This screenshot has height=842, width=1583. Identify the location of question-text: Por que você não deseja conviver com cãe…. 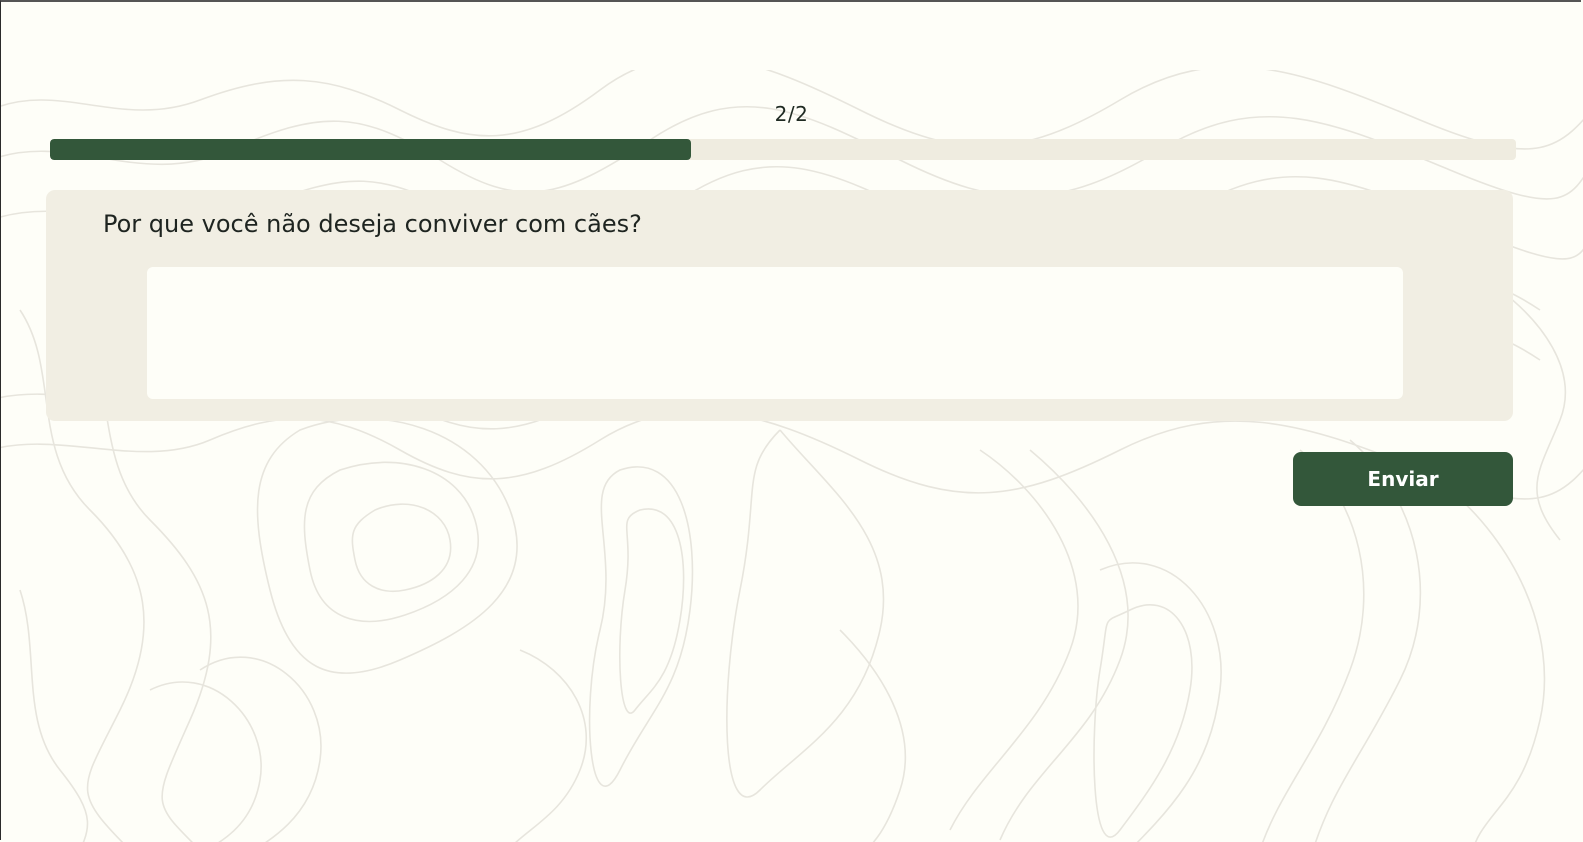
(372, 224).